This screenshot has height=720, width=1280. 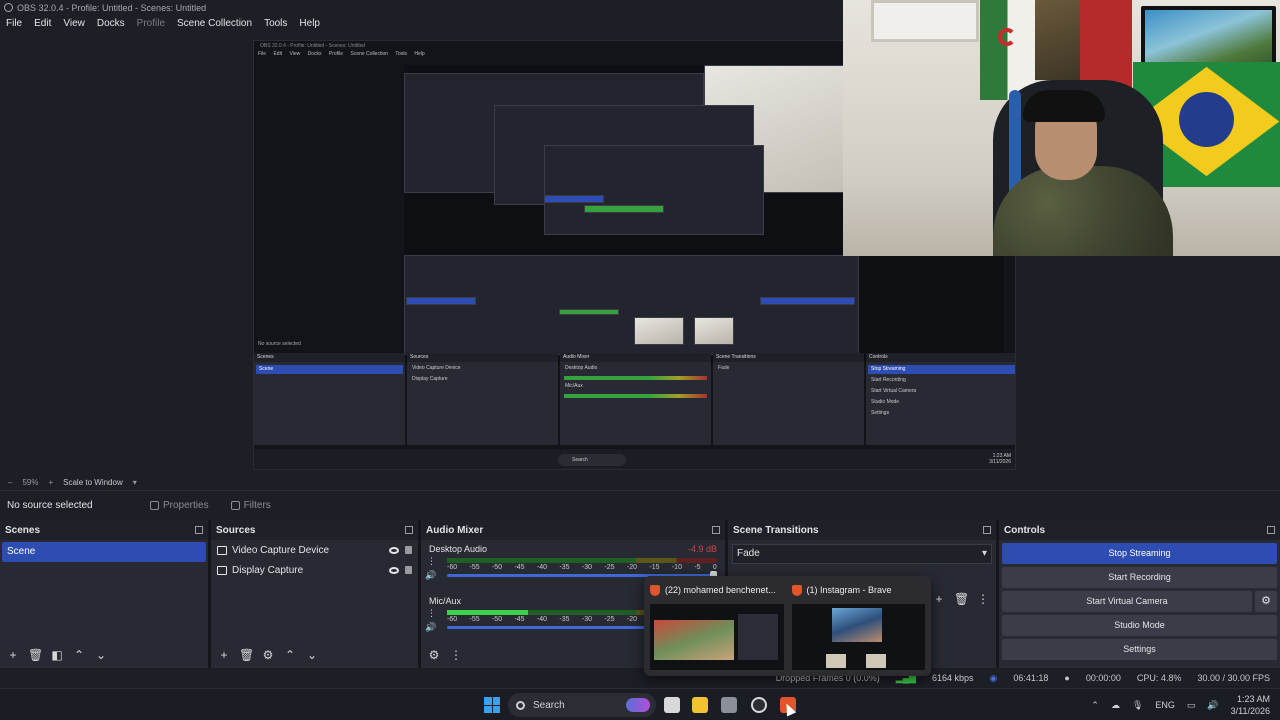 I want to click on source-item-video-capture: Video Capture Device, so click(x=314, y=550).